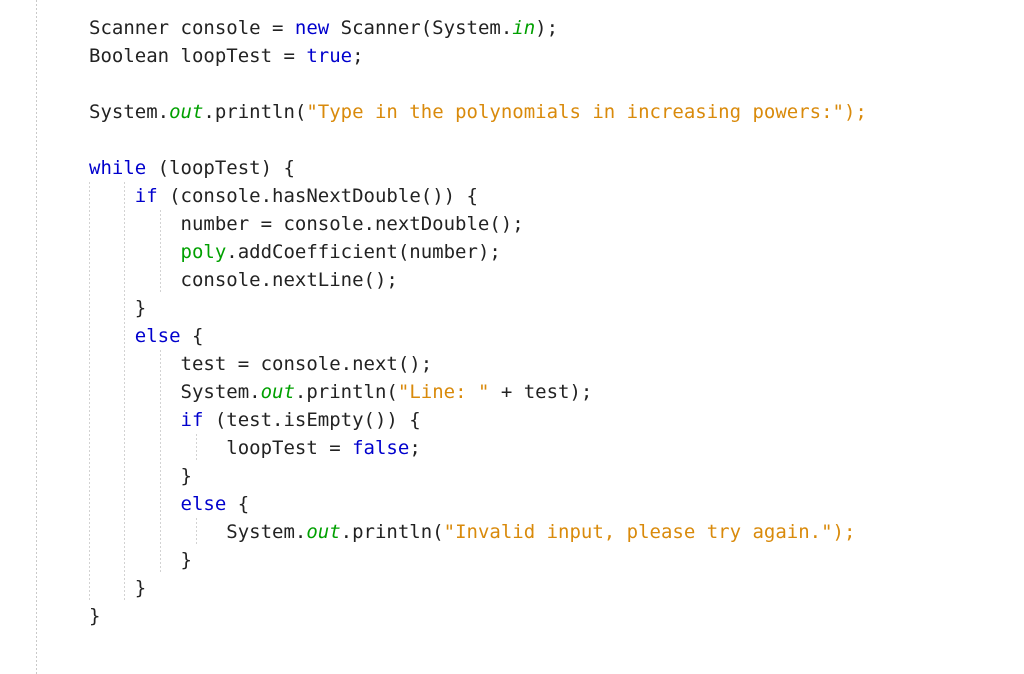 This screenshot has width=1024, height=674. Describe the element at coordinates (547, 28) in the screenshot. I see `code-token-pln: );` at that location.